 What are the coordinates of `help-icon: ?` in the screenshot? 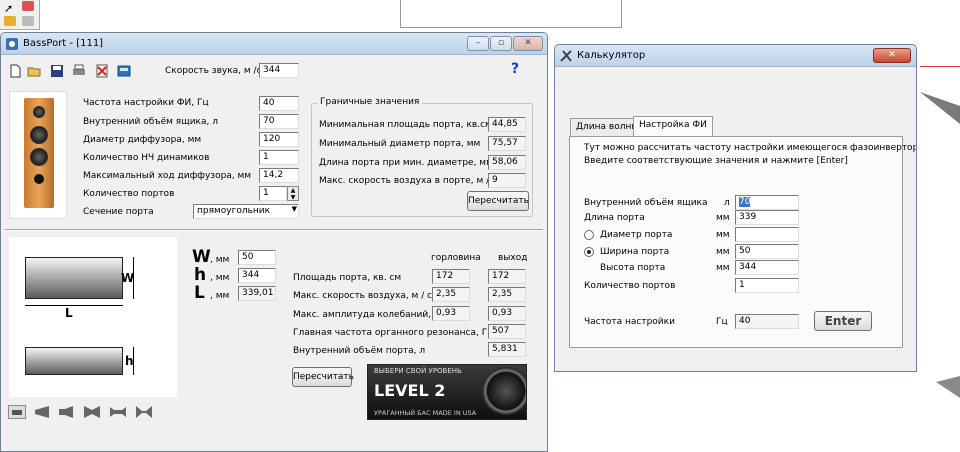 It's located at (515, 69).